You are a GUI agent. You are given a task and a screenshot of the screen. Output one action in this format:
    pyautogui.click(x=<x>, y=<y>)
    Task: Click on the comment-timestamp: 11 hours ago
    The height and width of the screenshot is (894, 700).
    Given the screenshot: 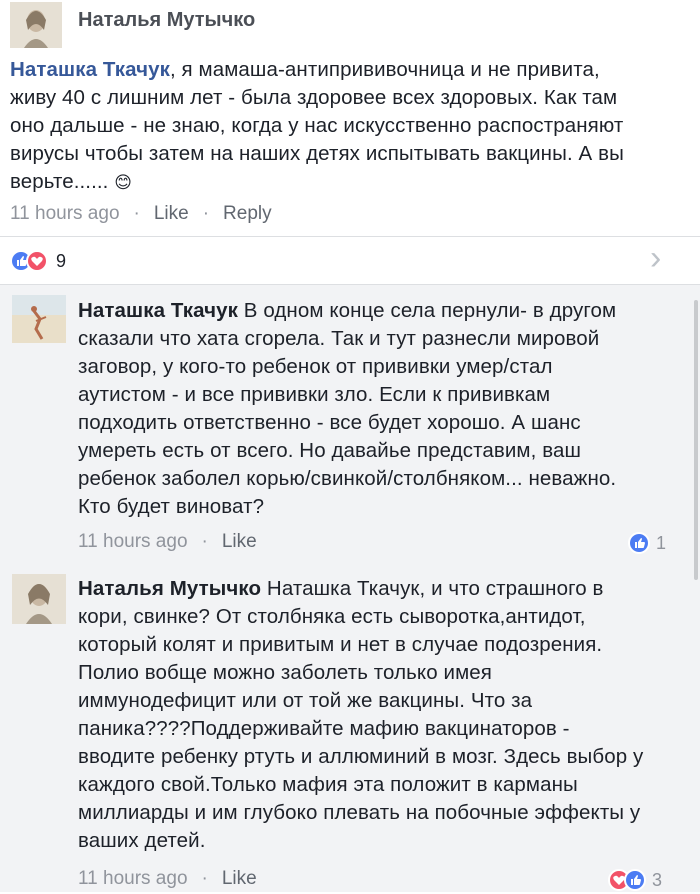 What is the action you would take?
    pyautogui.click(x=65, y=213)
    